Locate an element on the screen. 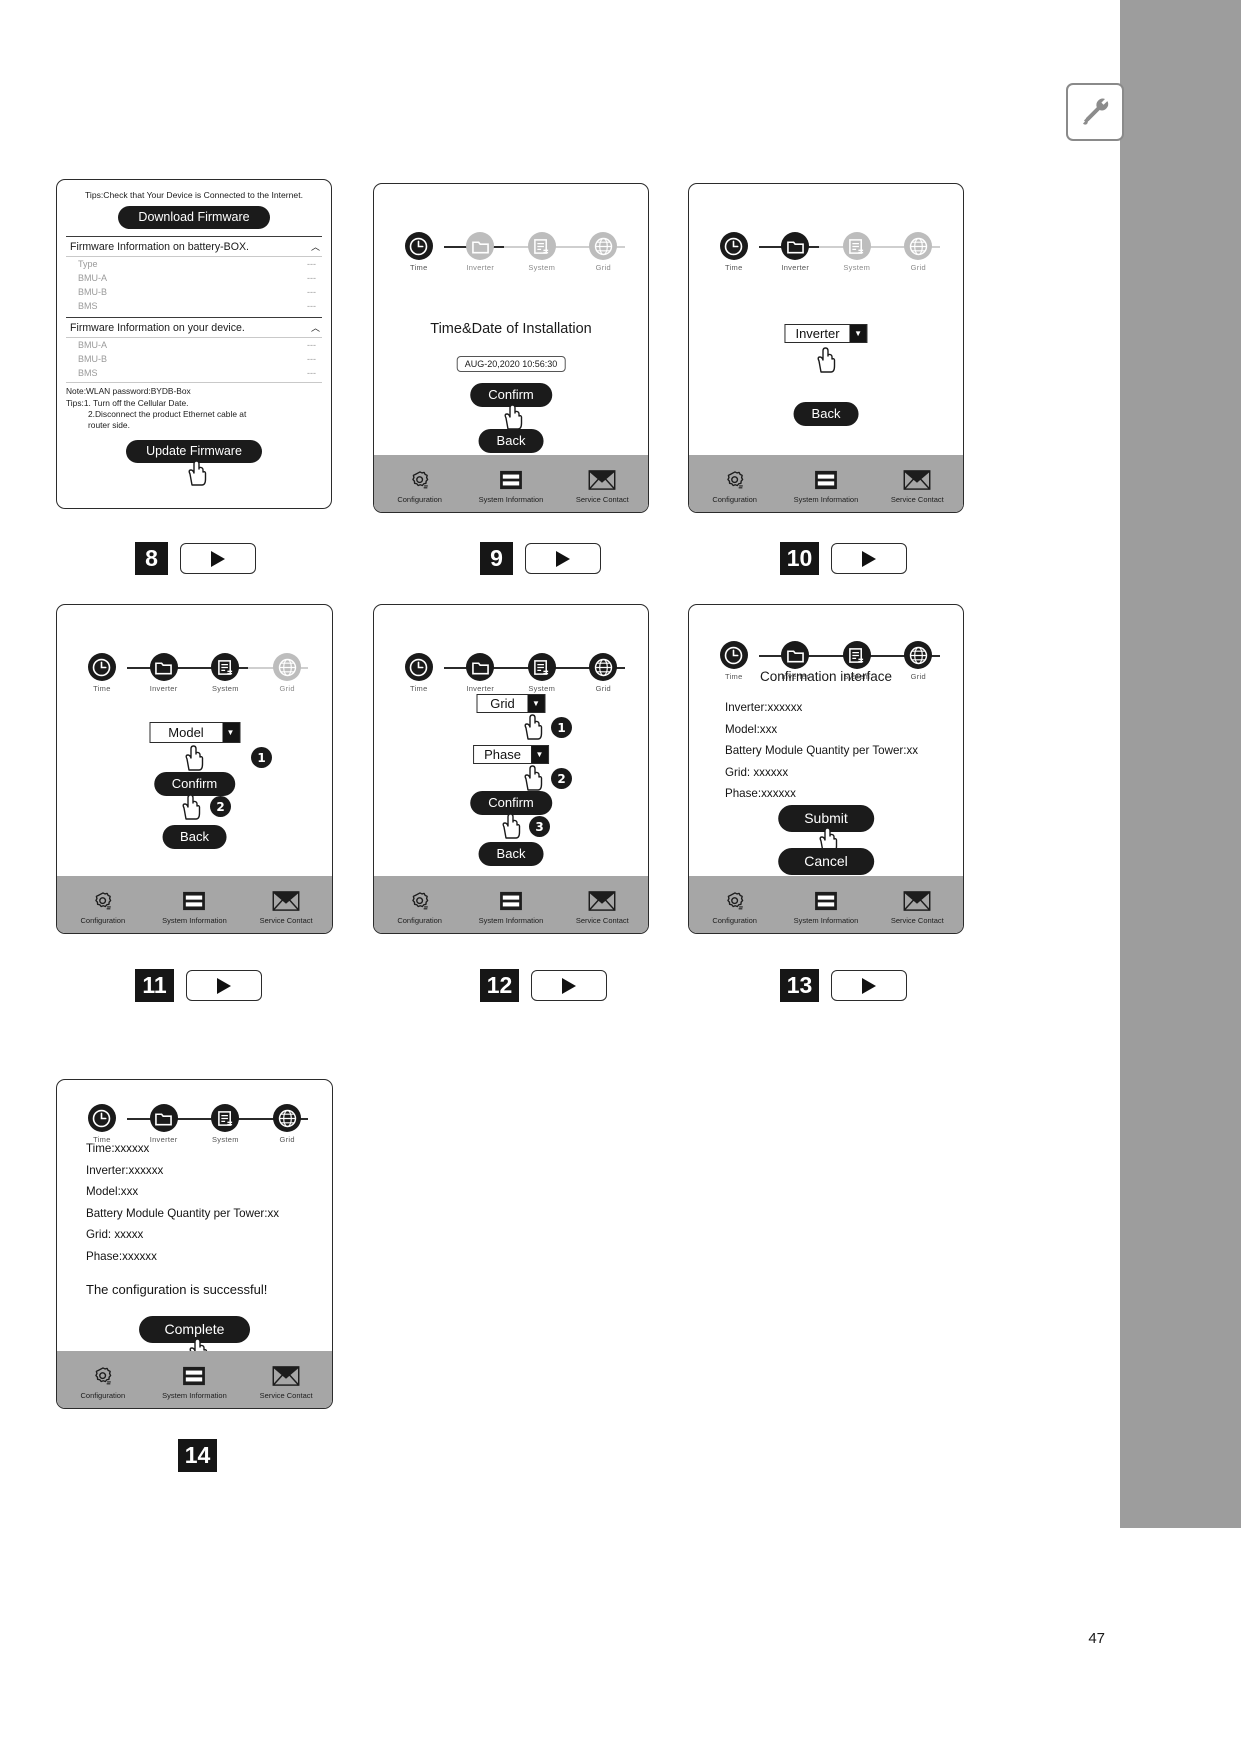 This screenshot has height=1755, width=1241. grid-dropdown: Grid ▼ is located at coordinates (511, 703).